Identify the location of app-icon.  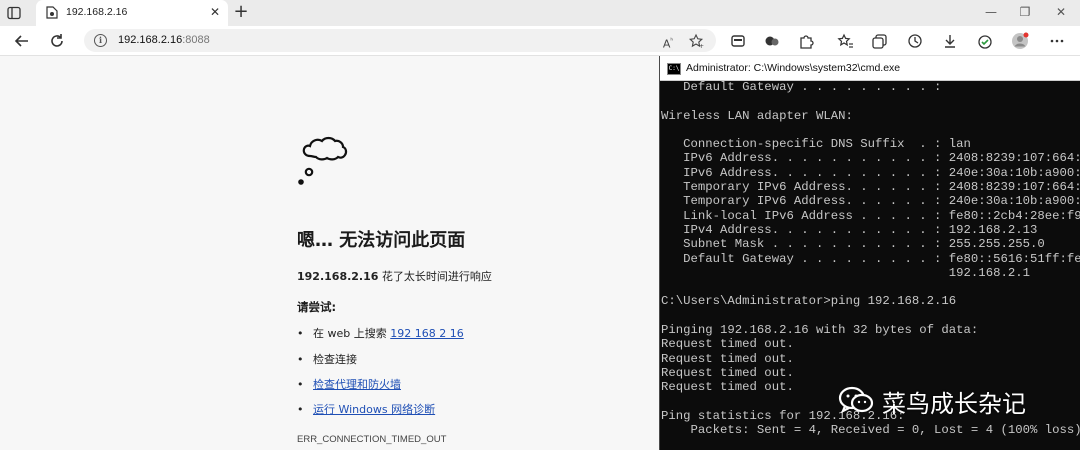
(738, 41).